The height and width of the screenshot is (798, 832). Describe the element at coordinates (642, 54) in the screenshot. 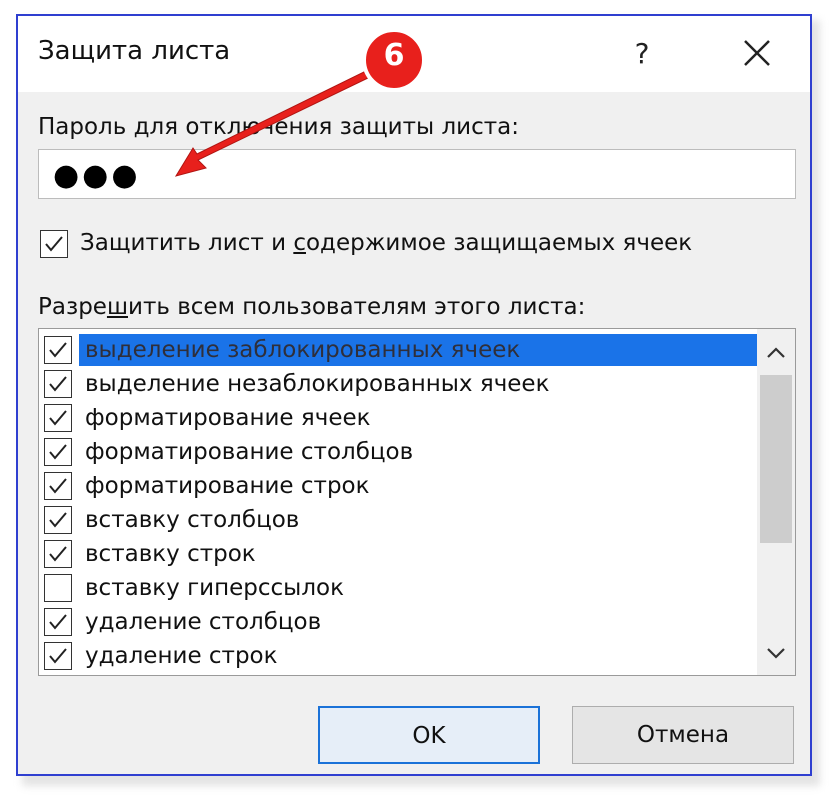

I see `help-button: ?` at that location.